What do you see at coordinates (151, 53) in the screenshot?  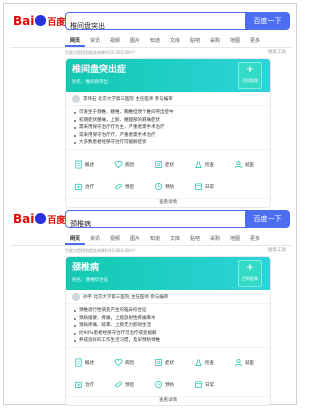 I see `result-count: 百度为您找到相关结果约35,400,000个 搜索工具` at bounding box center [151, 53].